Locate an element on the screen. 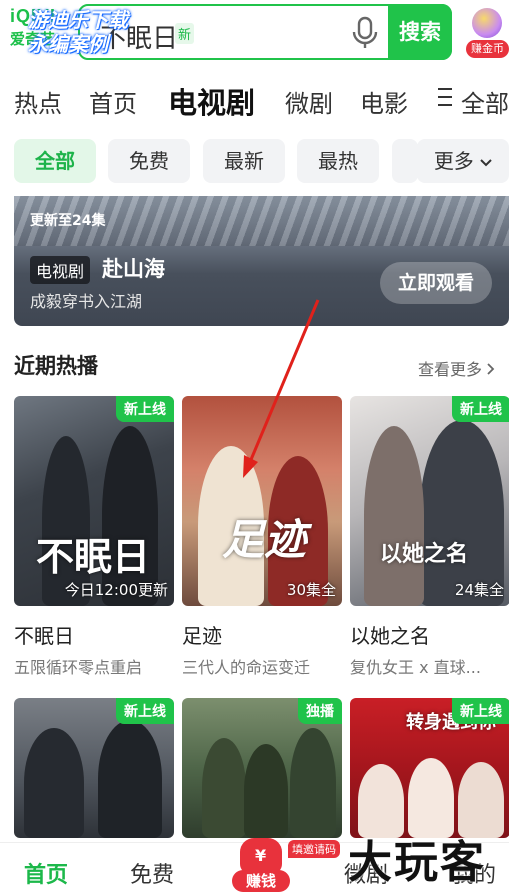 This screenshot has height=893, width=509. search-bar: 不眠日 新 搜索 is located at coordinates (265, 32).